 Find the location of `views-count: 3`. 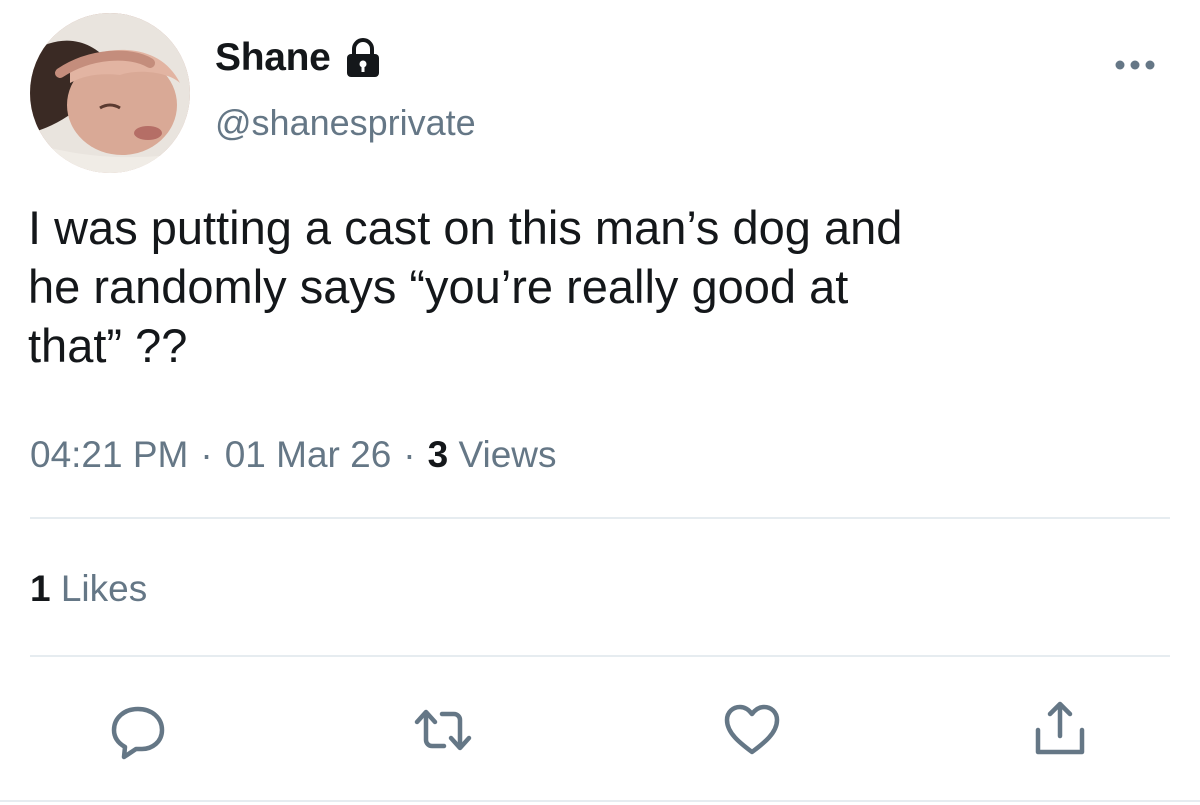

views-count: 3 is located at coordinates (438, 454).